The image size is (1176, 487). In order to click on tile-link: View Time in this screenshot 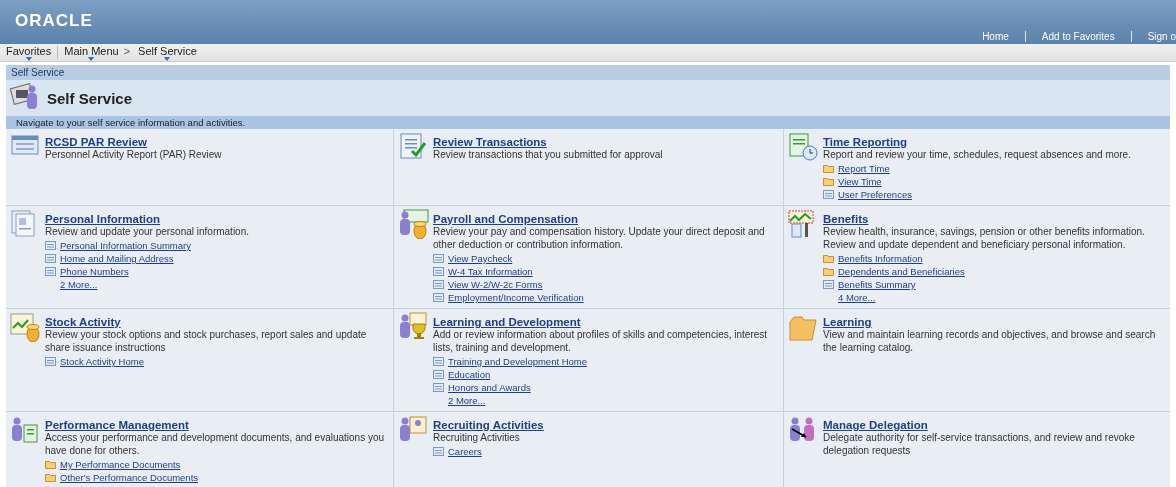, I will do `click(860, 181)`.